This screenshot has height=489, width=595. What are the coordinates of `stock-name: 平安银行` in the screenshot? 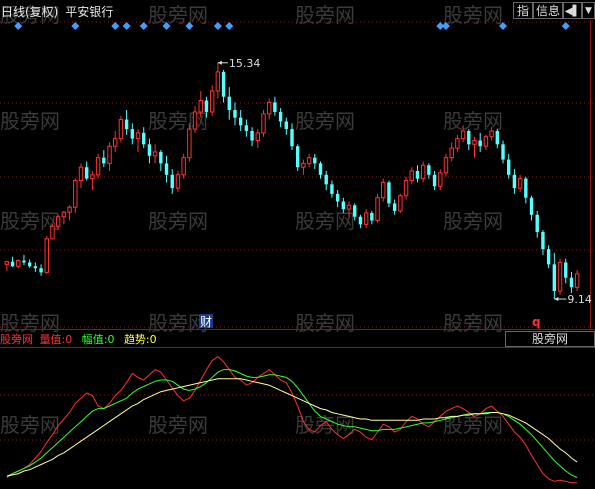 It's located at (89, 12).